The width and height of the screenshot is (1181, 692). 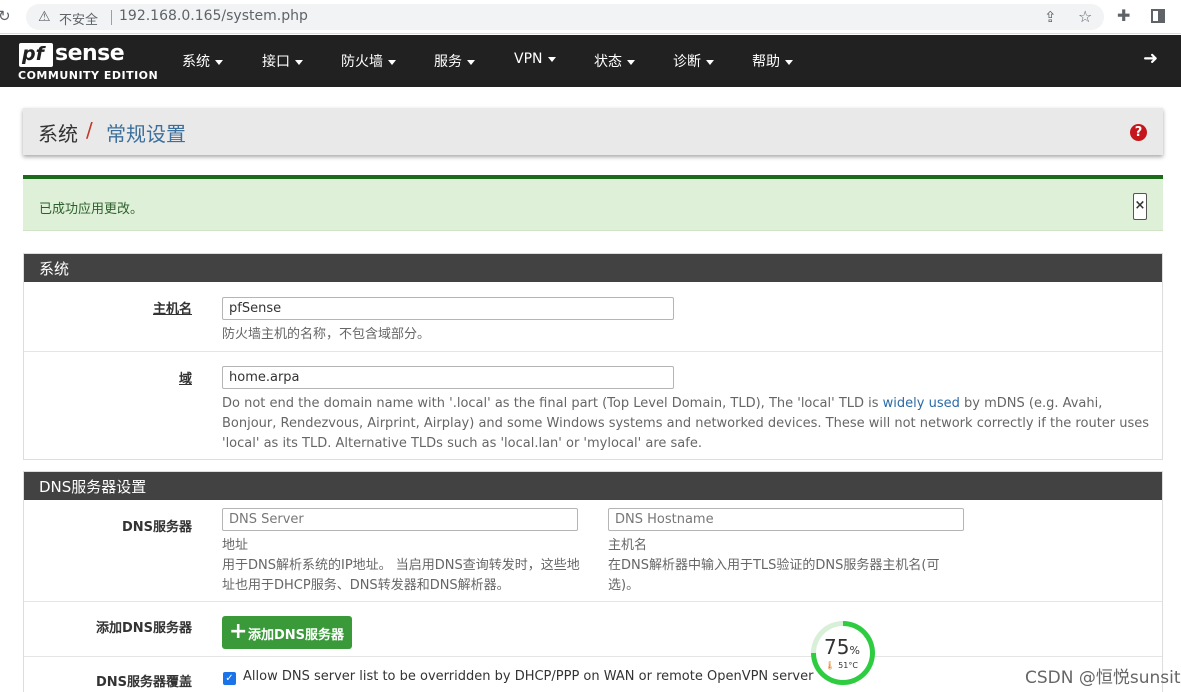 I want to click on pfsense-logo: pf sense COMMUNITY EDITION, so click(x=88, y=62).